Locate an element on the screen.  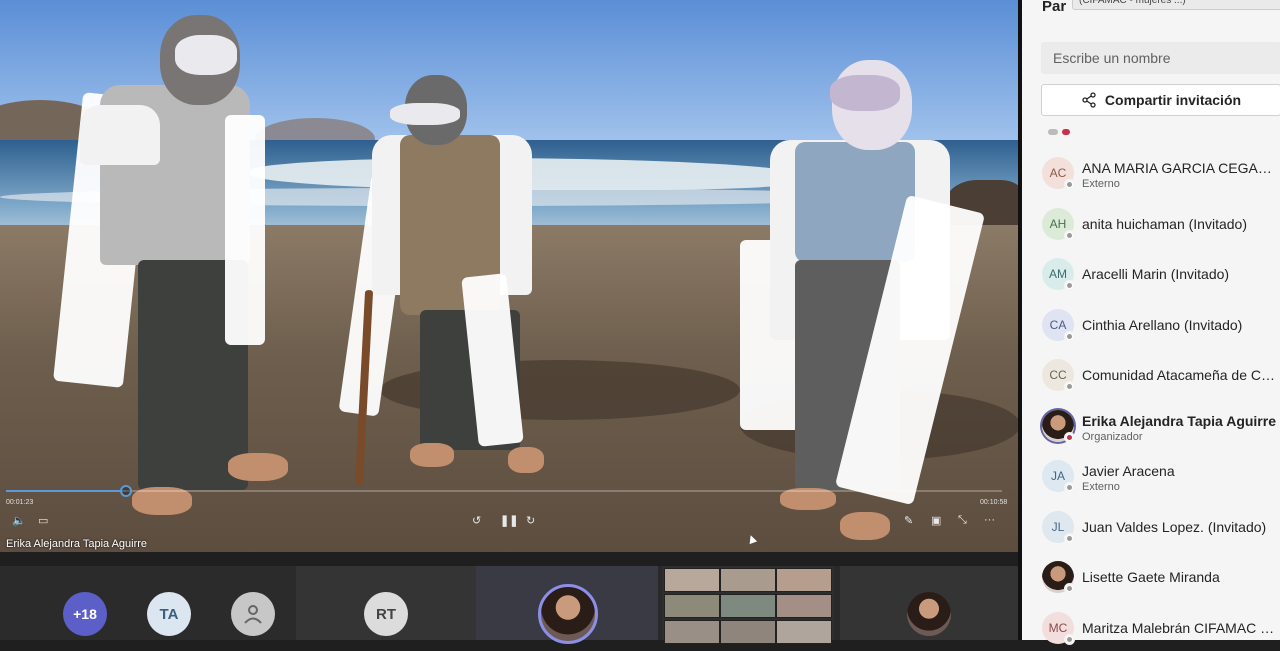
participant-name: Erika Alejandra Tapia Aguirre is located at coordinates (1179, 420).